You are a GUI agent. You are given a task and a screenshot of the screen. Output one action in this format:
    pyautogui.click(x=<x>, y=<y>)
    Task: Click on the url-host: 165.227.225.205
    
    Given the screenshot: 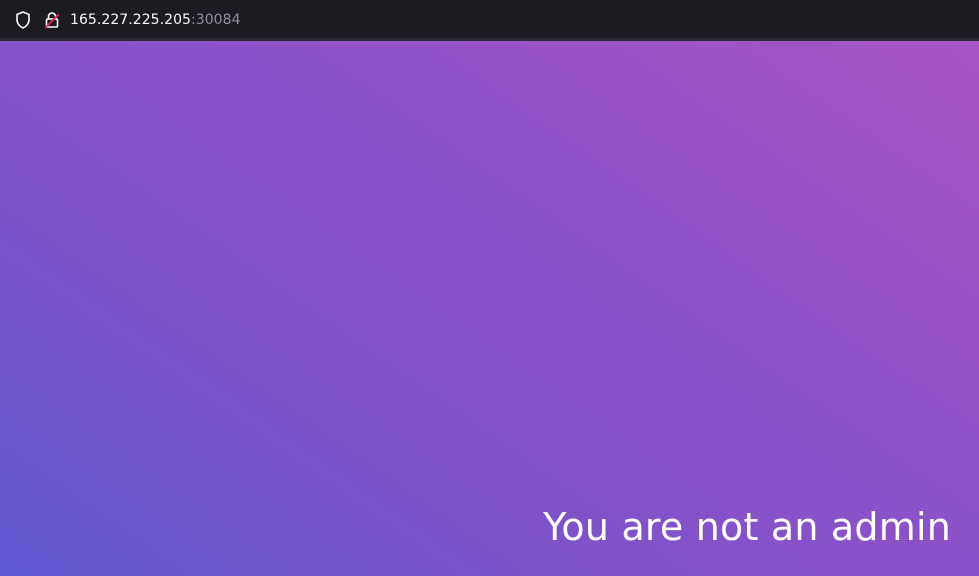 What is the action you would take?
    pyautogui.click(x=130, y=20)
    